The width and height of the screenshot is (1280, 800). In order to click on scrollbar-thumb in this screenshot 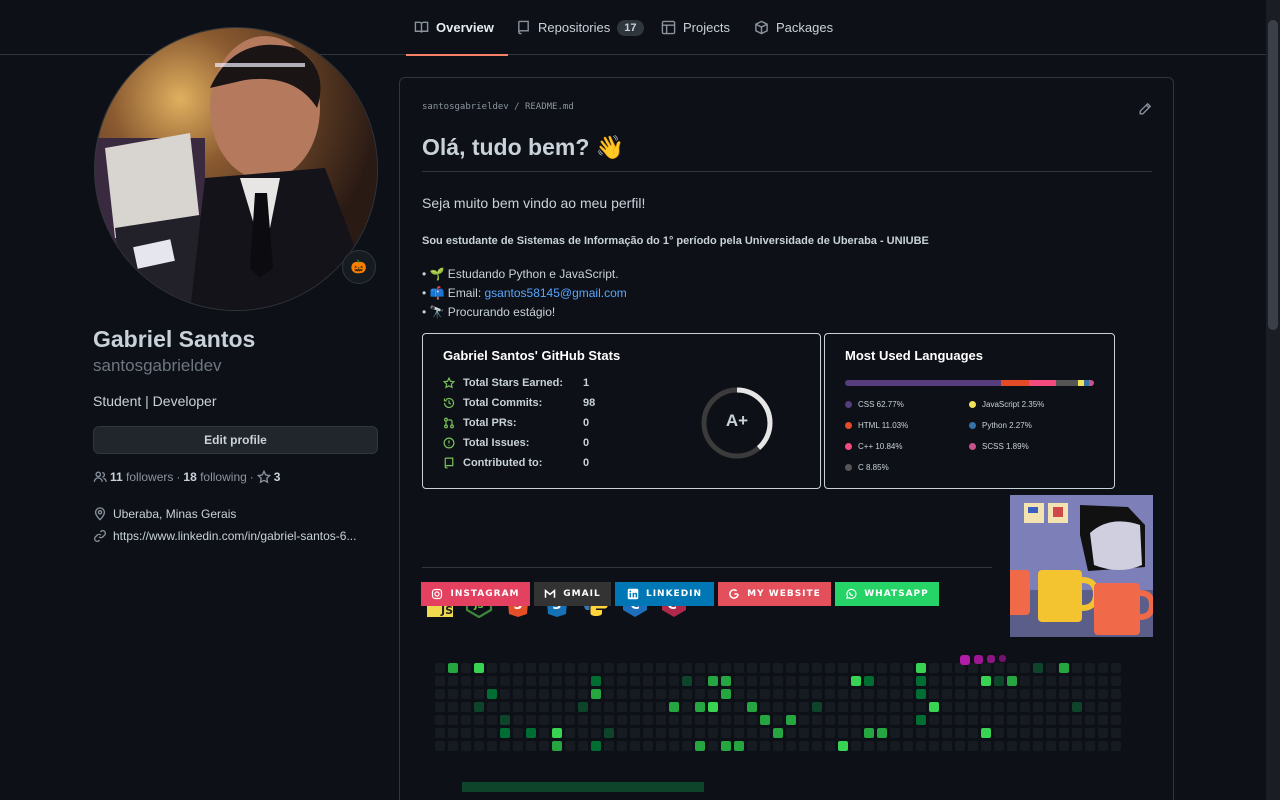, I will do `click(1273, 175)`.